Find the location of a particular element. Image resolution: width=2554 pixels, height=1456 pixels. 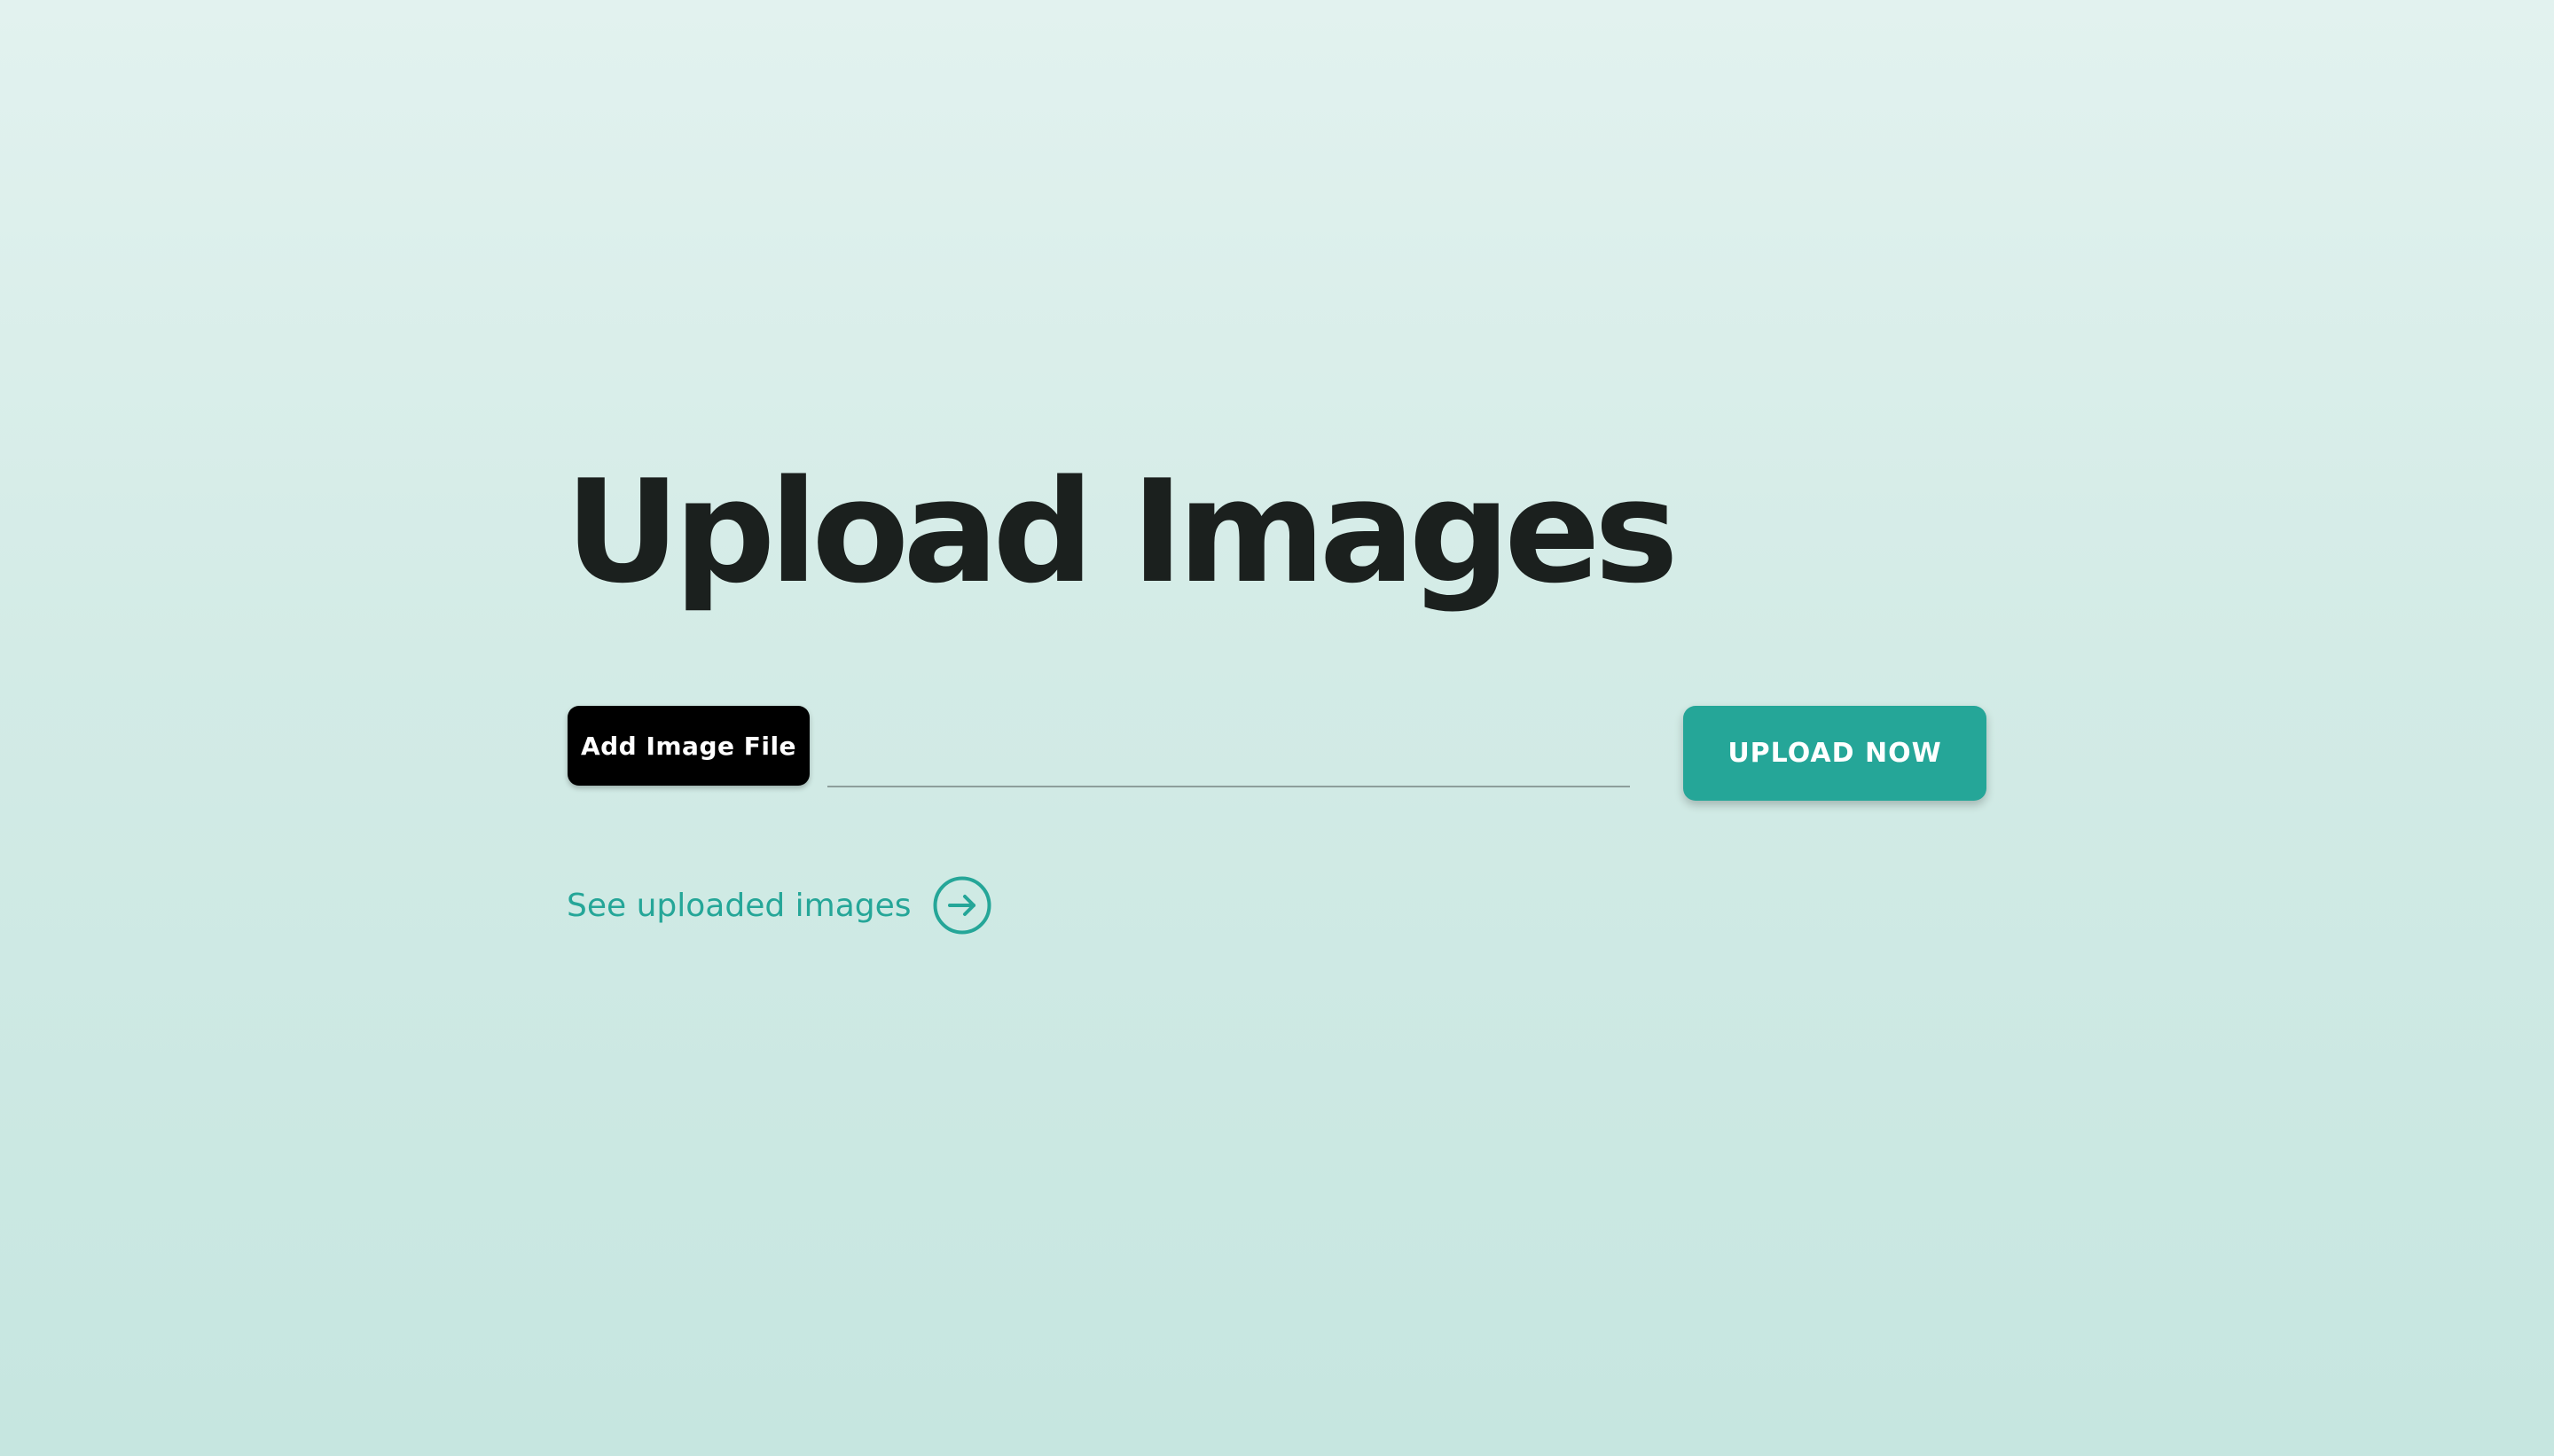

add-image-file-button: Add Image File is located at coordinates (689, 746).